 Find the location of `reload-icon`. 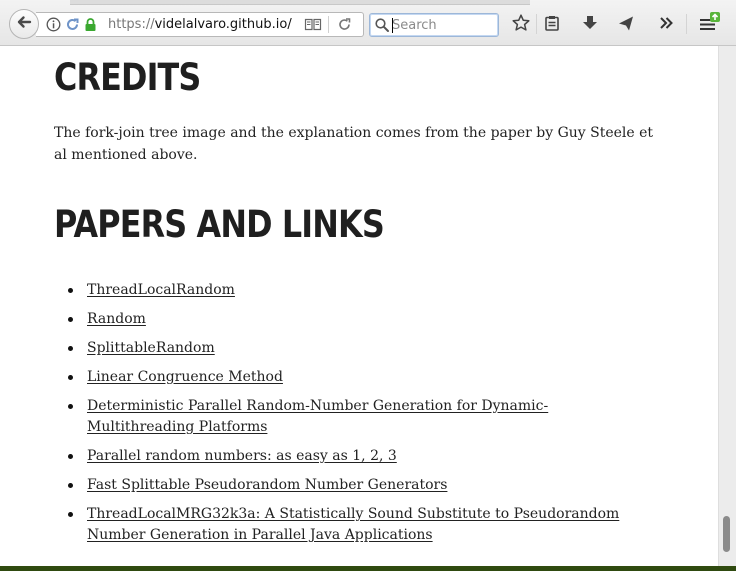

reload-icon is located at coordinates (344, 26).